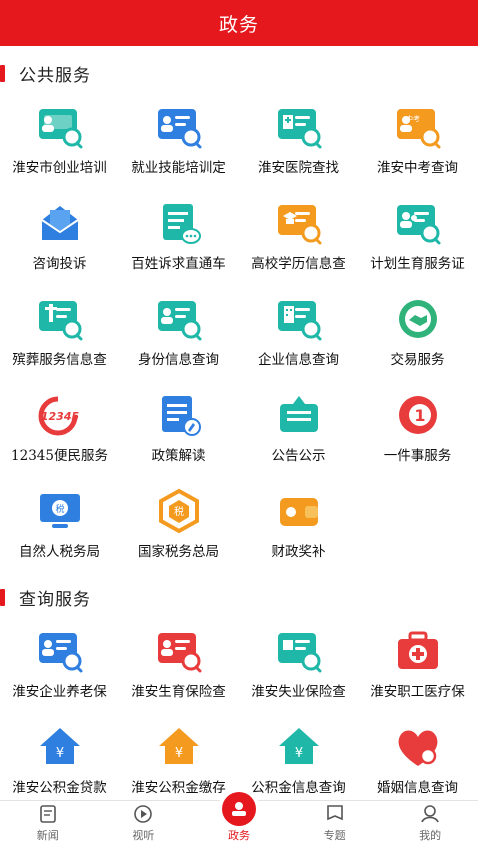 Image resolution: width=478 pixels, height=850 pixels. I want to click on hotline-12345-icon: 12345, so click(60, 415).